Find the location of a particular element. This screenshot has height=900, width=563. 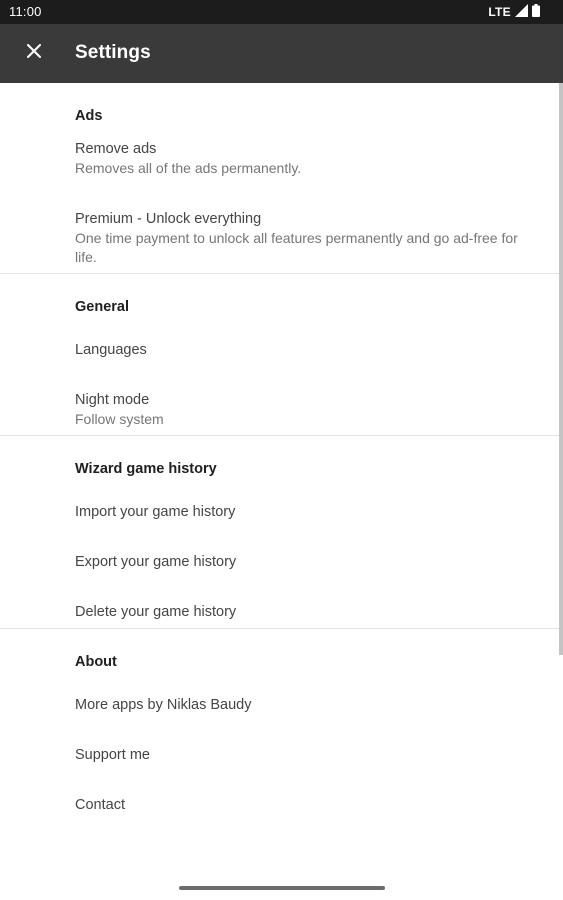

navigation-gesture-handle is located at coordinates (282, 888).